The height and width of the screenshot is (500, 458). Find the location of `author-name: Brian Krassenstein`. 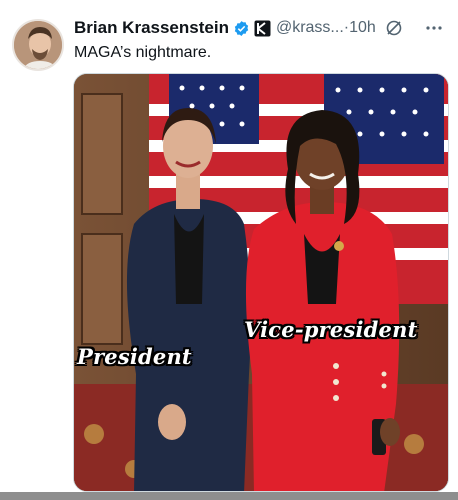

author-name: Brian Krassenstein is located at coordinates (151, 28).